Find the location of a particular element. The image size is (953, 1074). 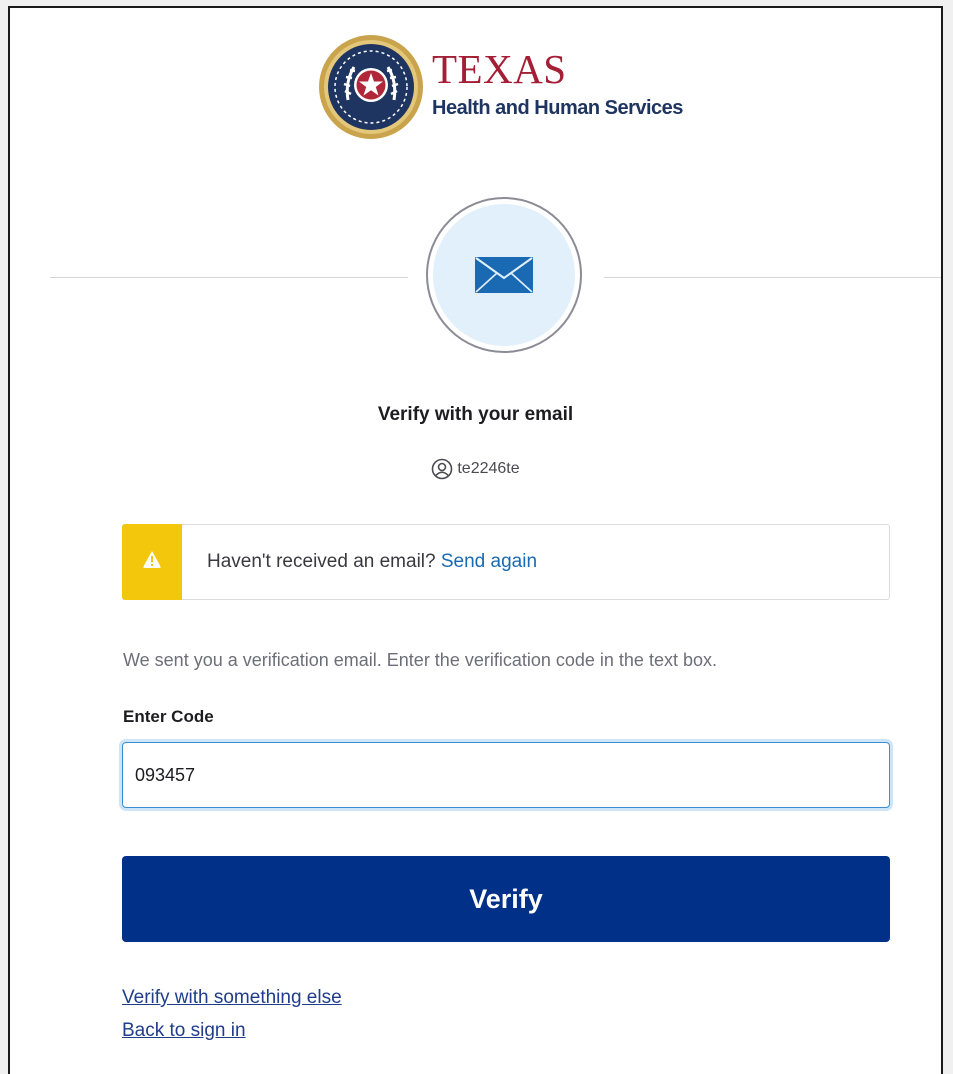

user-identifier: te2246te is located at coordinates (475, 469).